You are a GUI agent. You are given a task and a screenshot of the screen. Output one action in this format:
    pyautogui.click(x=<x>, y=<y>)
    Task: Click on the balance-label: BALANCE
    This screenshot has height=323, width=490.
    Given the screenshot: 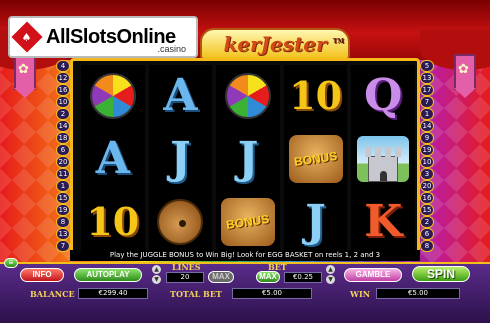 What is the action you would take?
    pyautogui.click(x=52, y=294)
    